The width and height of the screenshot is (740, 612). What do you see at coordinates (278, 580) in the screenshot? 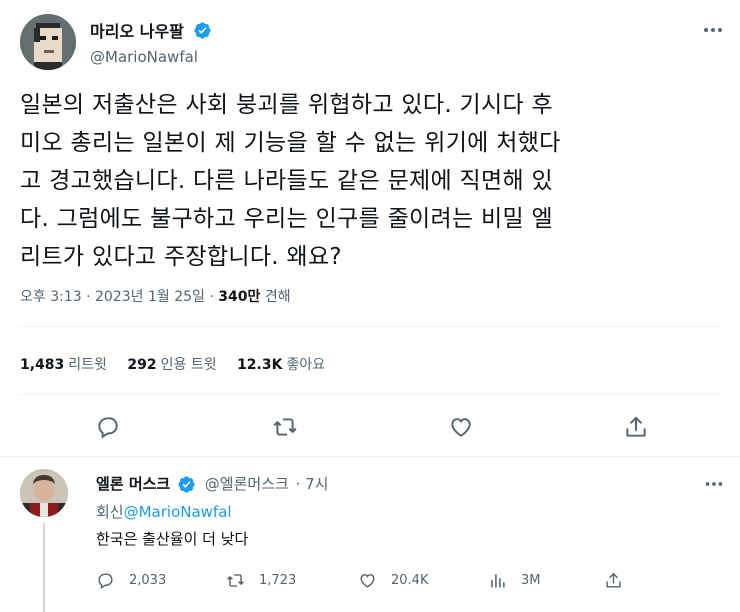
I see `retweet-count: 1,723` at bounding box center [278, 580].